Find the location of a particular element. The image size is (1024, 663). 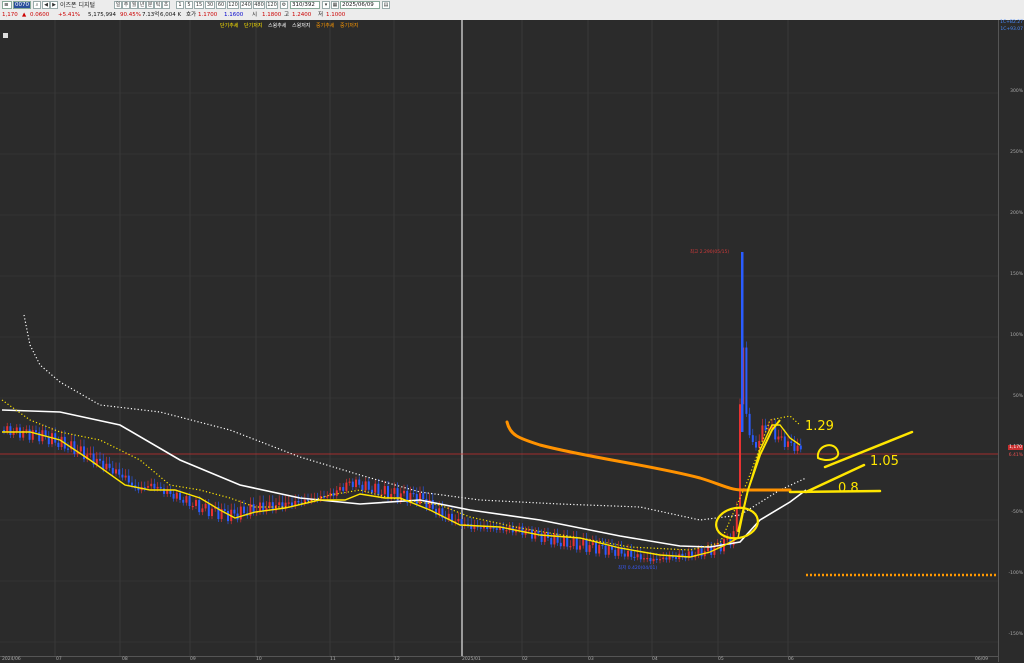

calendar-icon: ▤ is located at coordinates (386, 5).